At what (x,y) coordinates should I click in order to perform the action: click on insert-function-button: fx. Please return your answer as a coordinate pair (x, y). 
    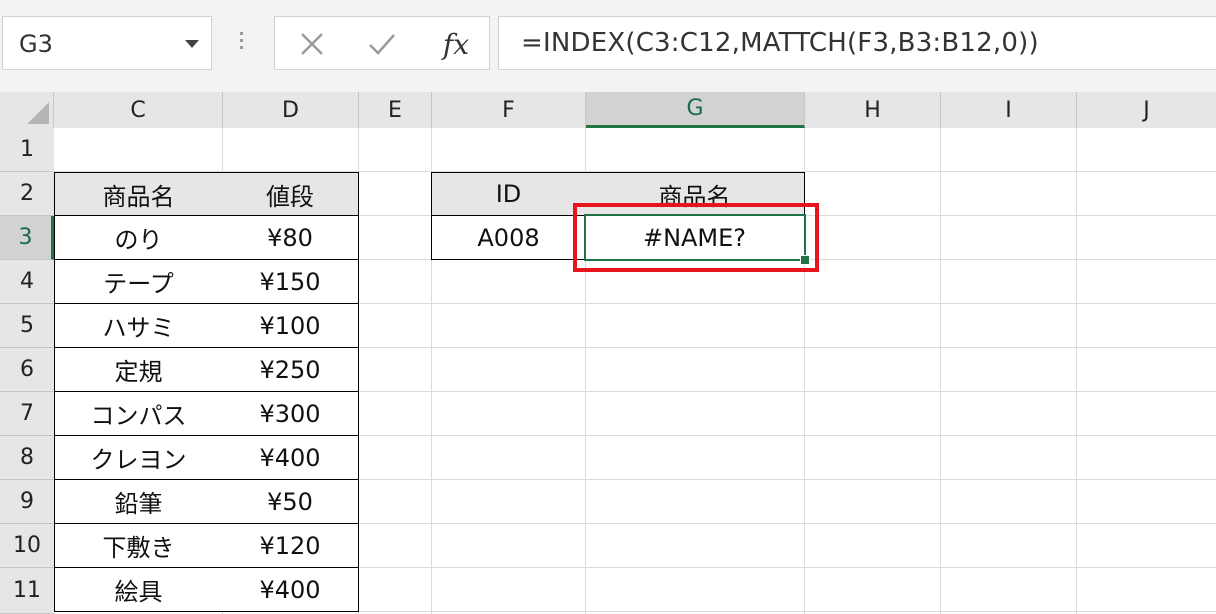
    Looking at the image, I should click on (456, 44).